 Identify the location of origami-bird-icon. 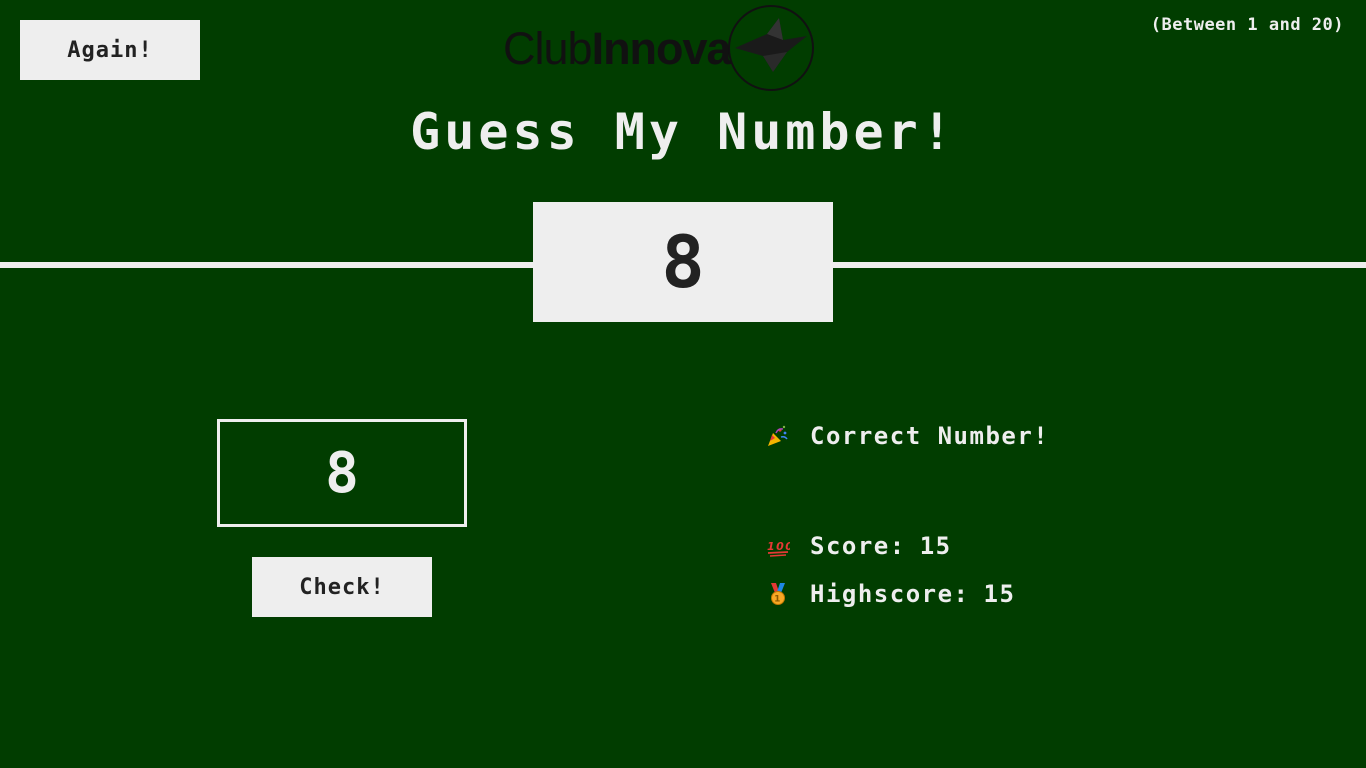
(770, 48).